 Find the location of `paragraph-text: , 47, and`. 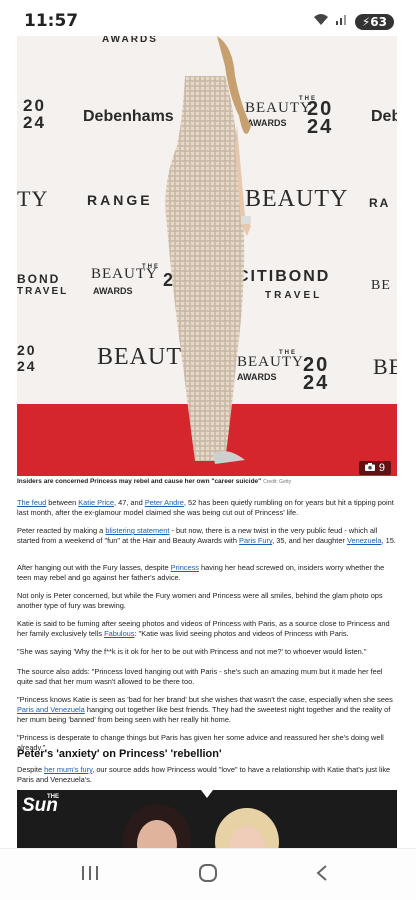

paragraph-text: , 47, and is located at coordinates (129, 502).